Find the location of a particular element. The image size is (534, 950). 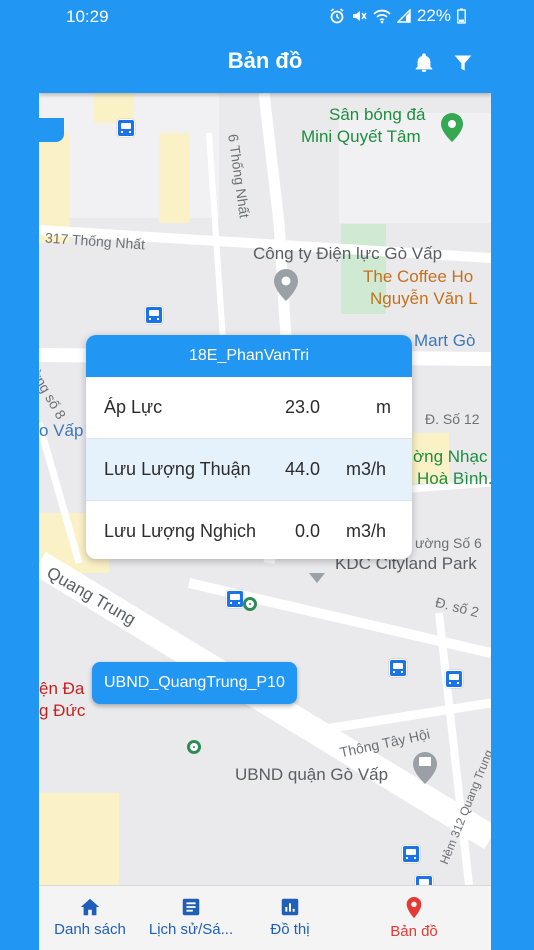

map-label-mart: Mart Gò is located at coordinates (445, 340).